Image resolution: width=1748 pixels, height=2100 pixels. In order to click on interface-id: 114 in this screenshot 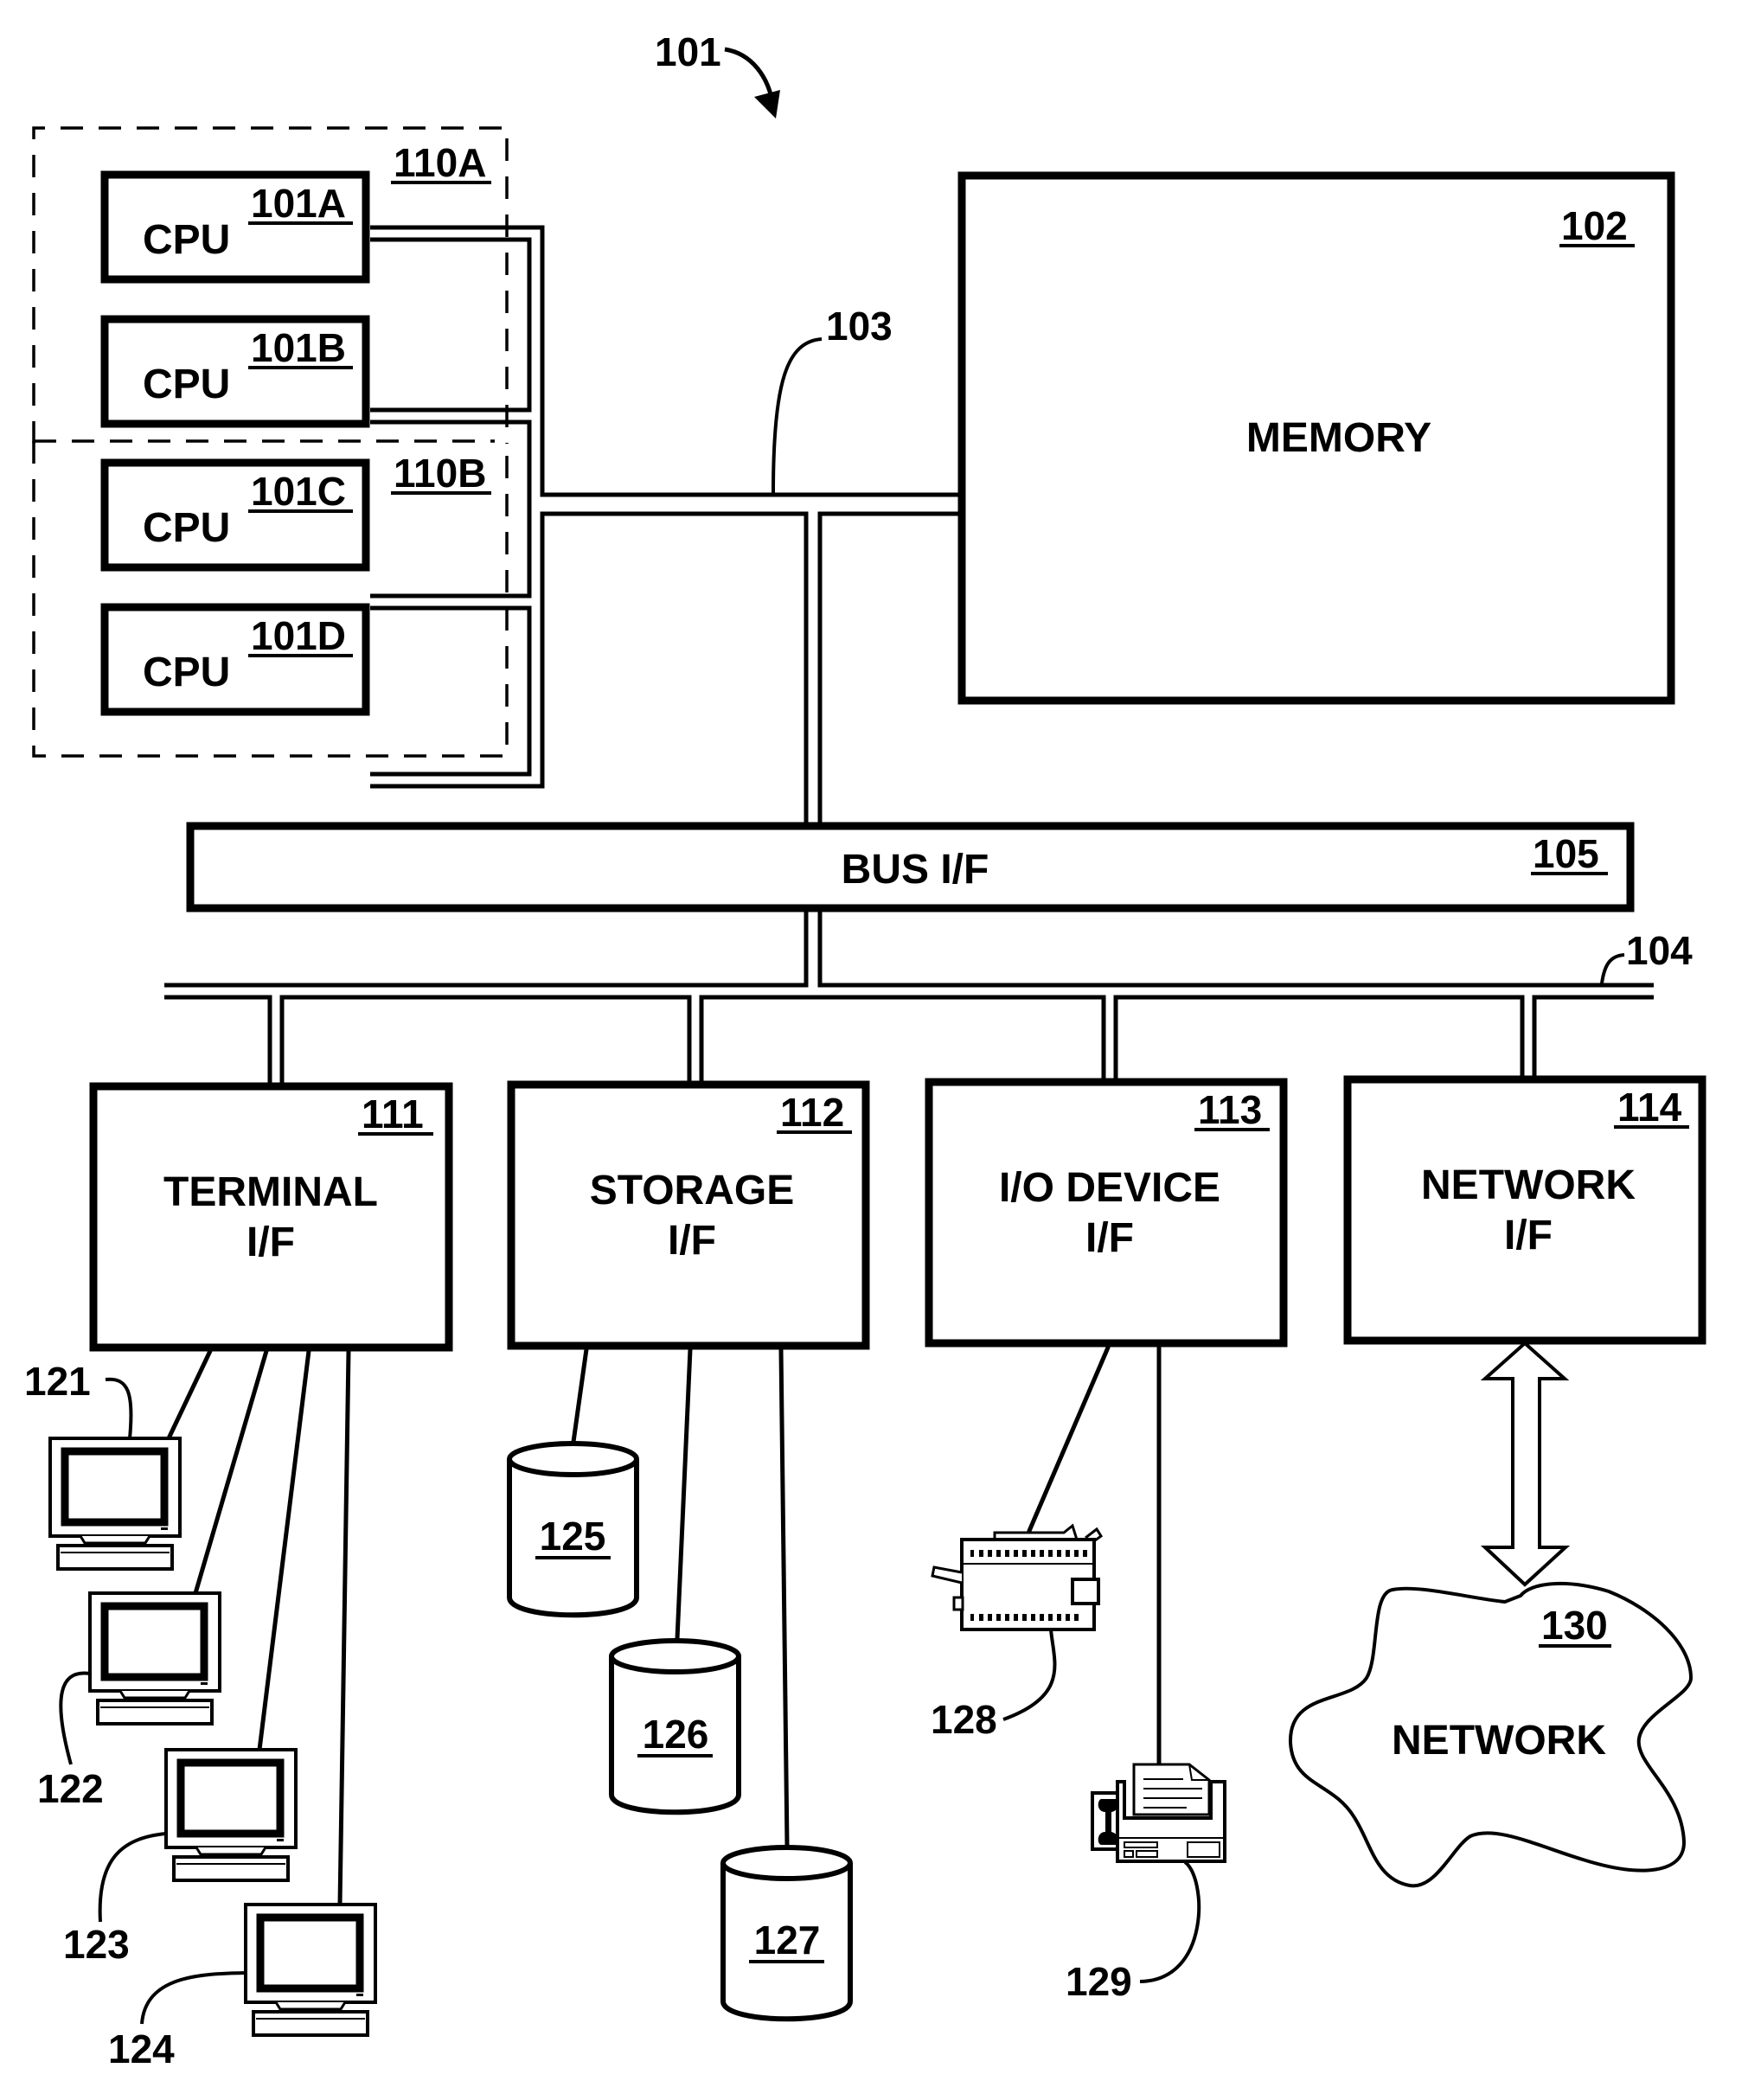, I will do `click(1649, 1107)`.